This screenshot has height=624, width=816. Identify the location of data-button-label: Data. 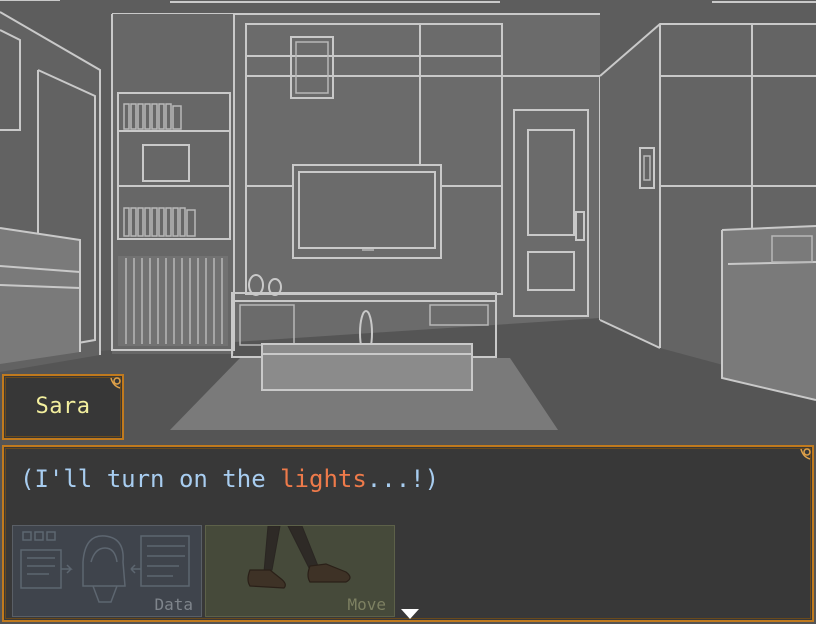
(173, 604).